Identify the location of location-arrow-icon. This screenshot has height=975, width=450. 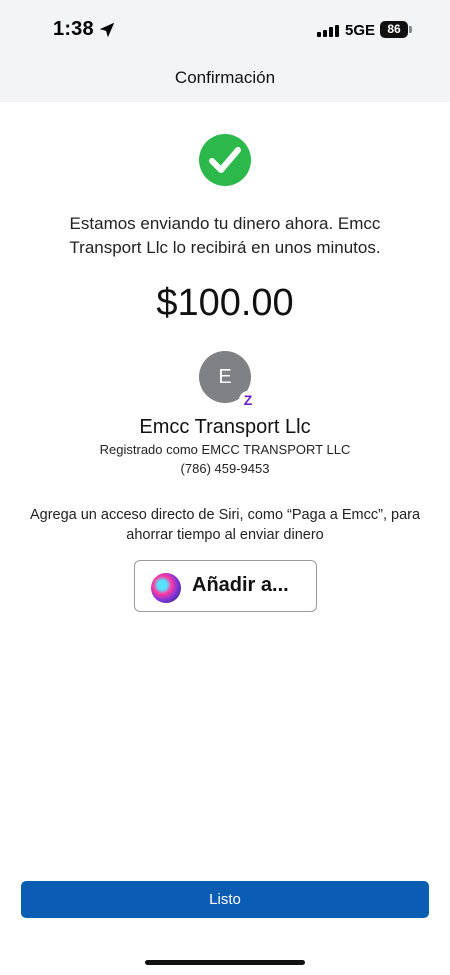
(107, 30).